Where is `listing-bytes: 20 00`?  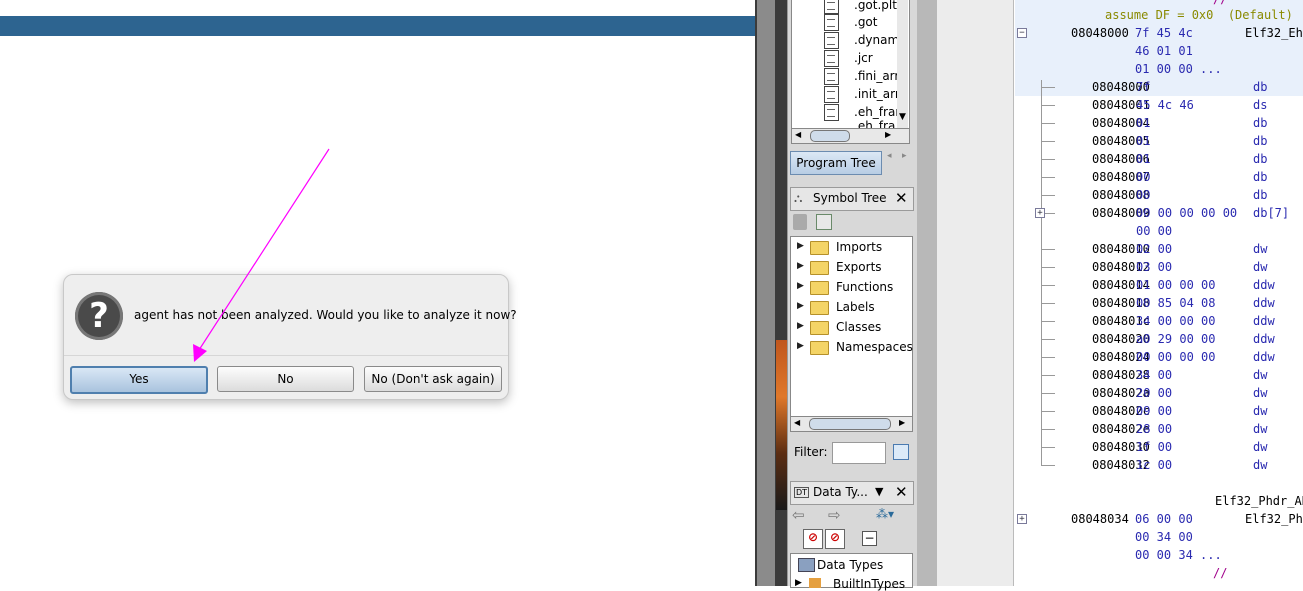
listing-bytes: 20 00 is located at coordinates (1154, 393).